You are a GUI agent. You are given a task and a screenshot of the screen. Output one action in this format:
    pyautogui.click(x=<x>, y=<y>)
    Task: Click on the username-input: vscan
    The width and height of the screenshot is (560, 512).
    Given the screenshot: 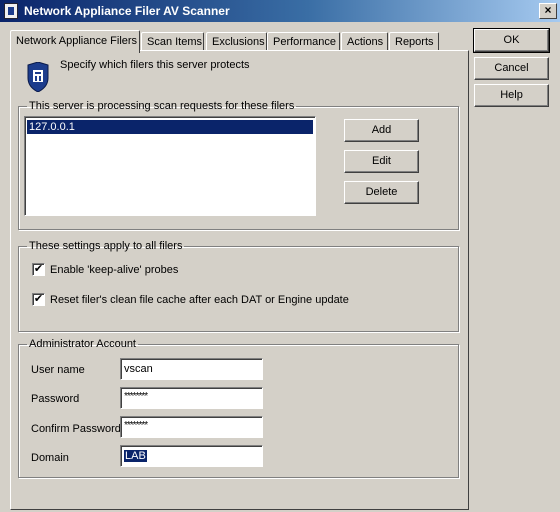 What is the action you would take?
    pyautogui.click(x=191, y=369)
    